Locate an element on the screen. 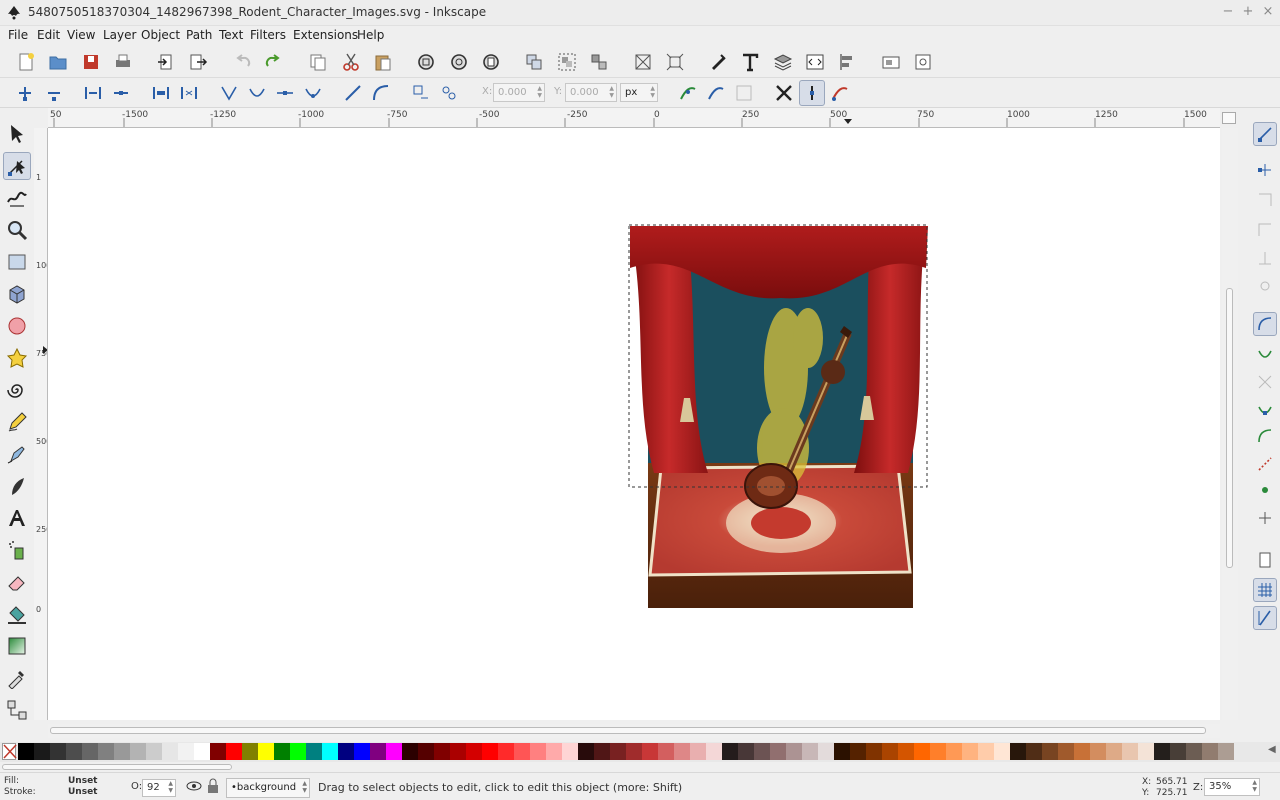 The image size is (1280, 800). selector-tool-icon is located at coordinates (17, 134).